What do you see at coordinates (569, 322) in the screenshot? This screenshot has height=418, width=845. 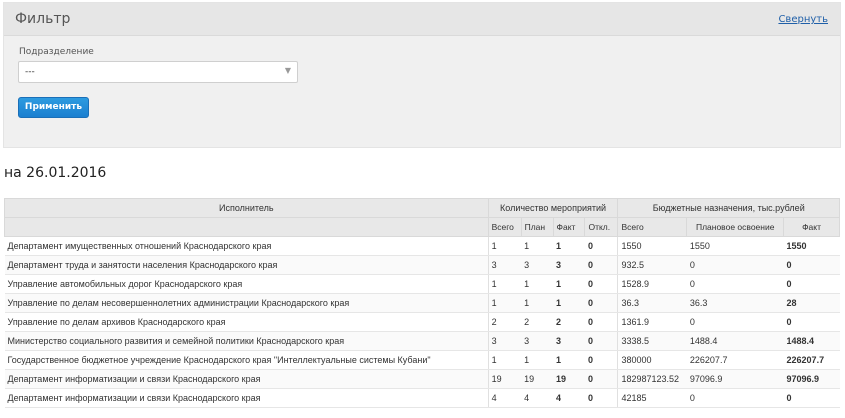 I see `cell-fact: 2` at bounding box center [569, 322].